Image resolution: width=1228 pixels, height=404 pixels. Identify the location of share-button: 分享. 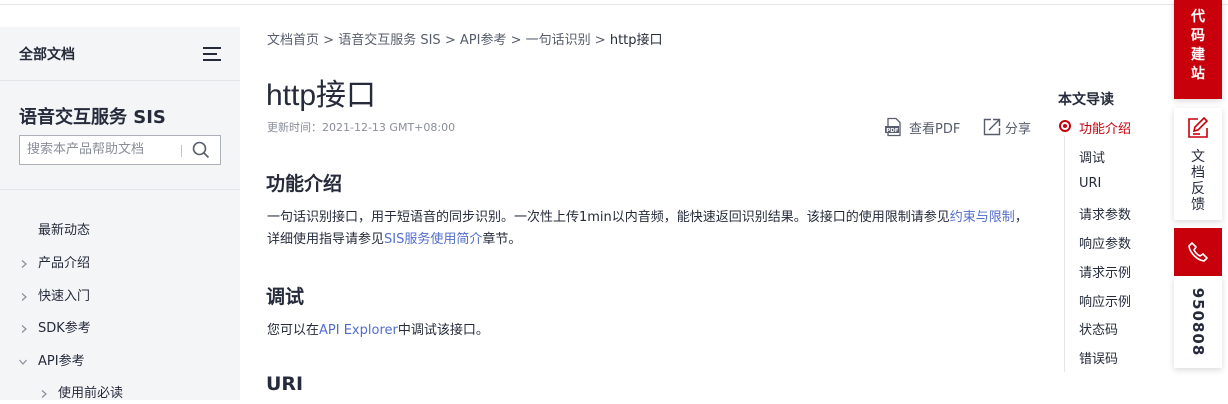
(1006, 127).